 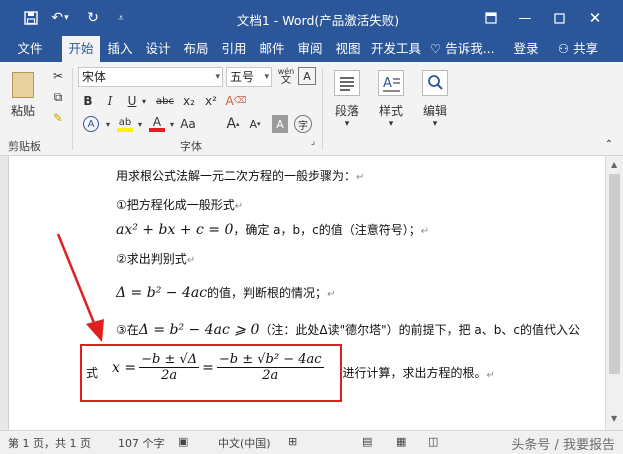 I want to click on person-icon: ⚇, so click(x=563, y=48).